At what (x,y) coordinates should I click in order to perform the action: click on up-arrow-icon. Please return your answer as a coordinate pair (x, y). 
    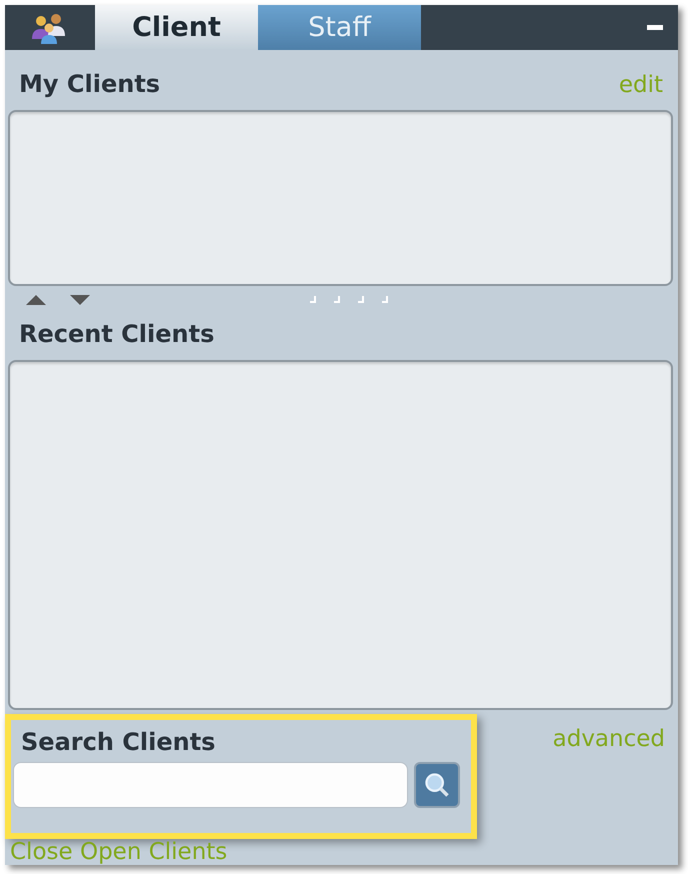
    Looking at the image, I should click on (36, 300).